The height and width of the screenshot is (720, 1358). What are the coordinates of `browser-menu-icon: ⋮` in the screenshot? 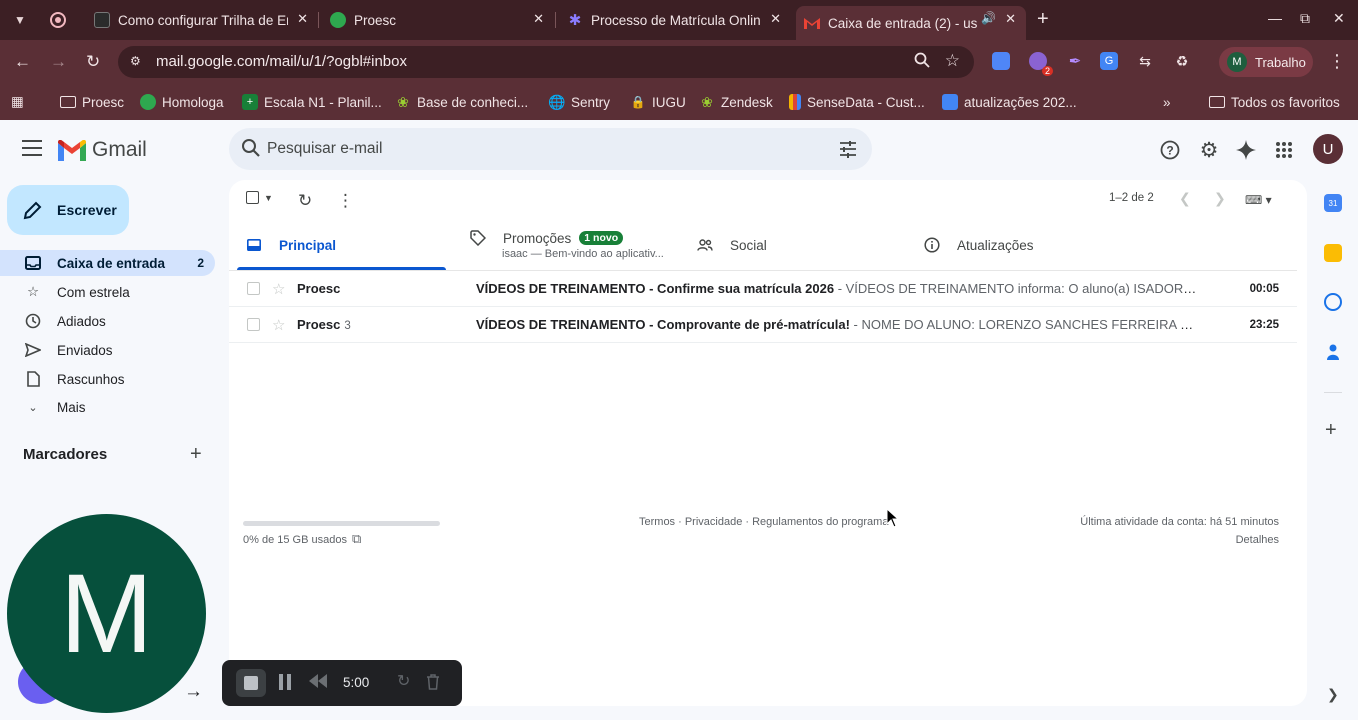 It's located at (1337, 61).